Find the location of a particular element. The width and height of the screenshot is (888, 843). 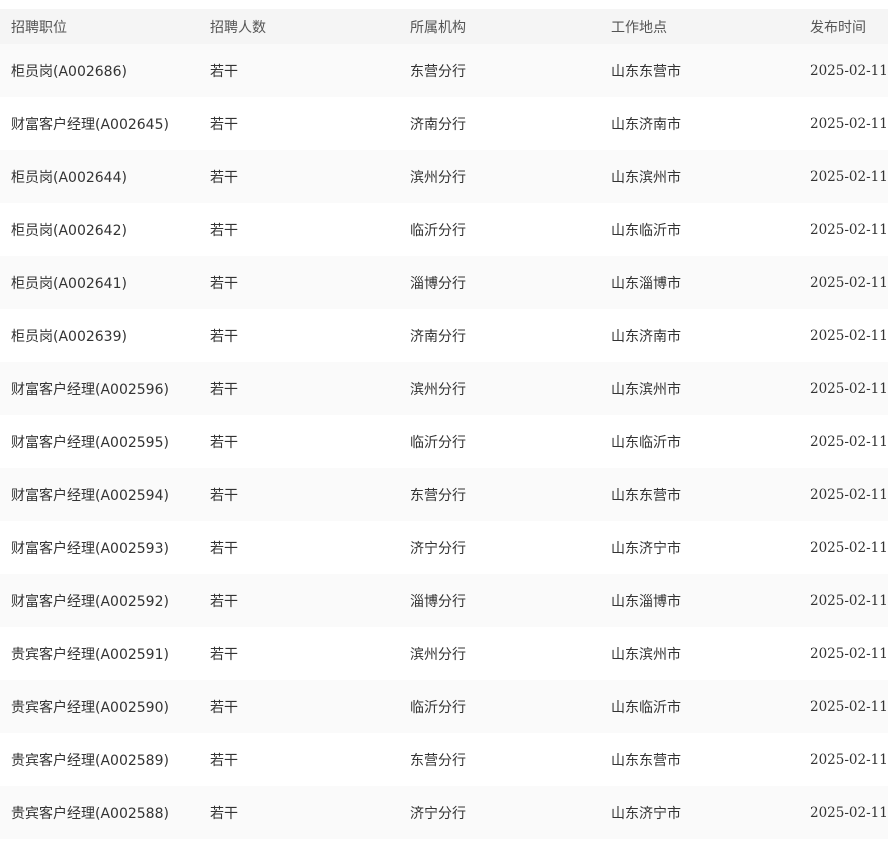

table-row: 财富客户经理(A002593) 若干 济宁分行 山东济宁市 2025-02-11 is located at coordinates (444, 547).